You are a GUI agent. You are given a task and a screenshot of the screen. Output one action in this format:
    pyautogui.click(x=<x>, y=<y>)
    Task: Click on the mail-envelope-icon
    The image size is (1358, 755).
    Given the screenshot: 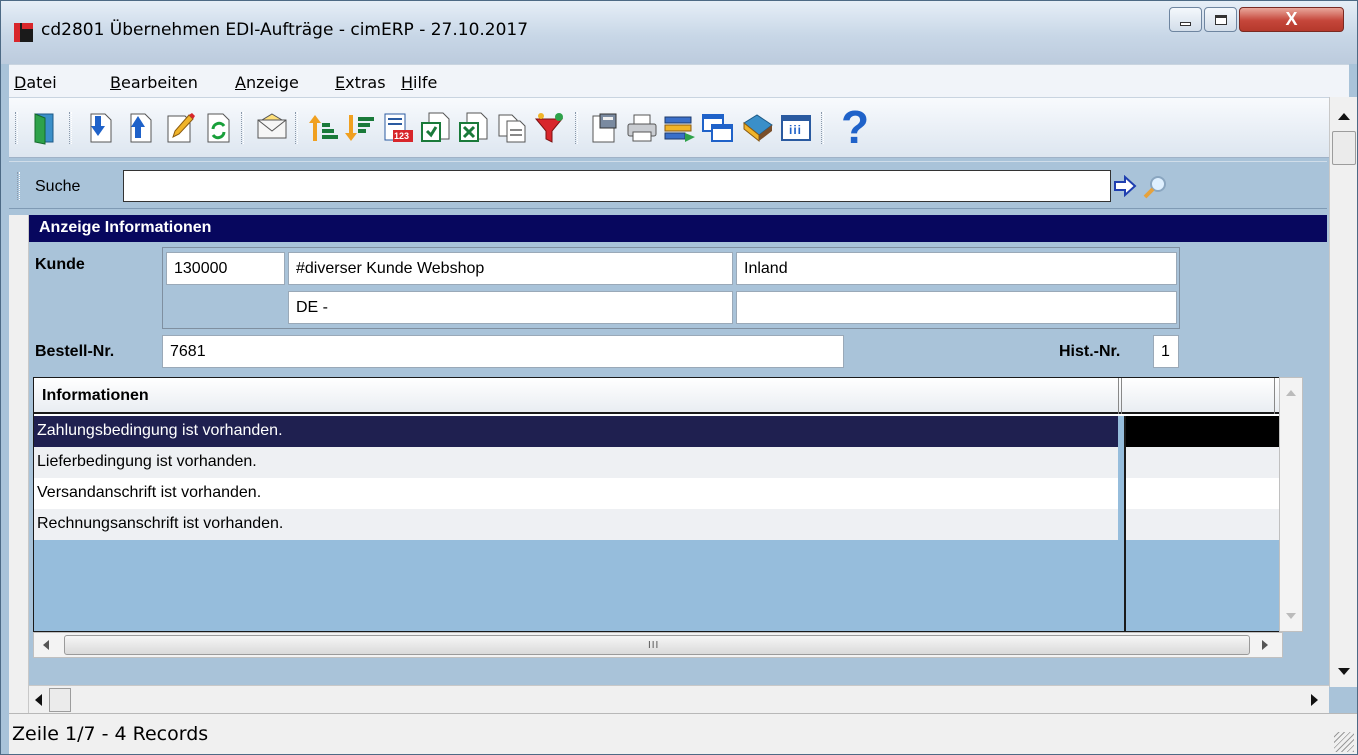 What is the action you would take?
    pyautogui.click(x=272, y=128)
    